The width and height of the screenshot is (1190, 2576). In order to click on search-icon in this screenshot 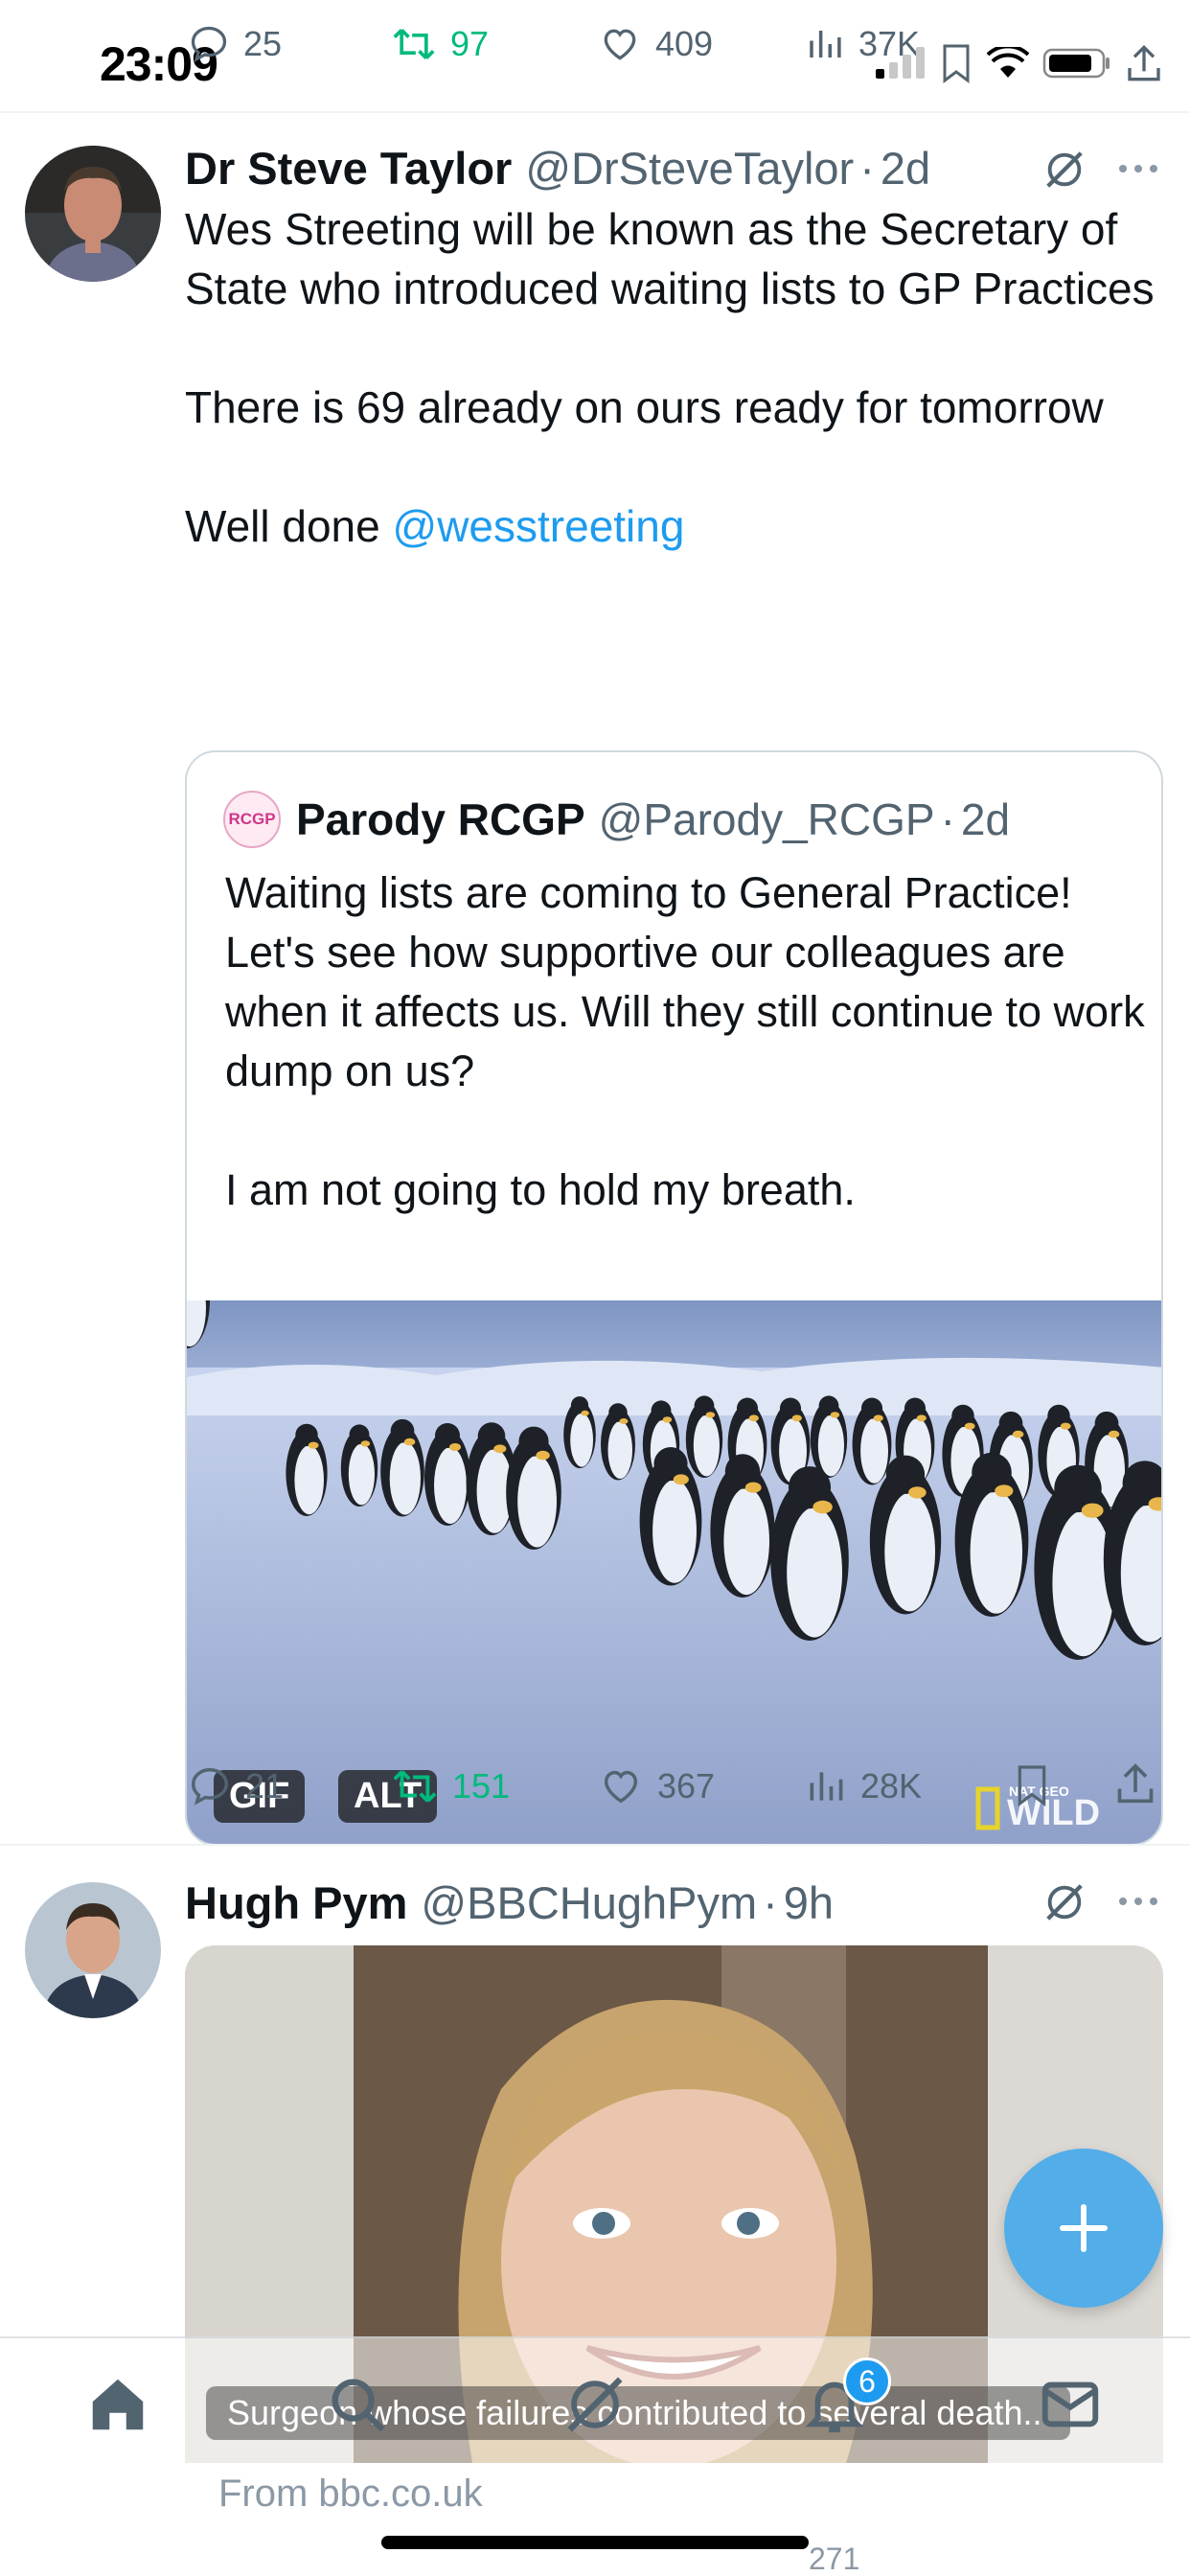, I will do `click(358, 2404)`.